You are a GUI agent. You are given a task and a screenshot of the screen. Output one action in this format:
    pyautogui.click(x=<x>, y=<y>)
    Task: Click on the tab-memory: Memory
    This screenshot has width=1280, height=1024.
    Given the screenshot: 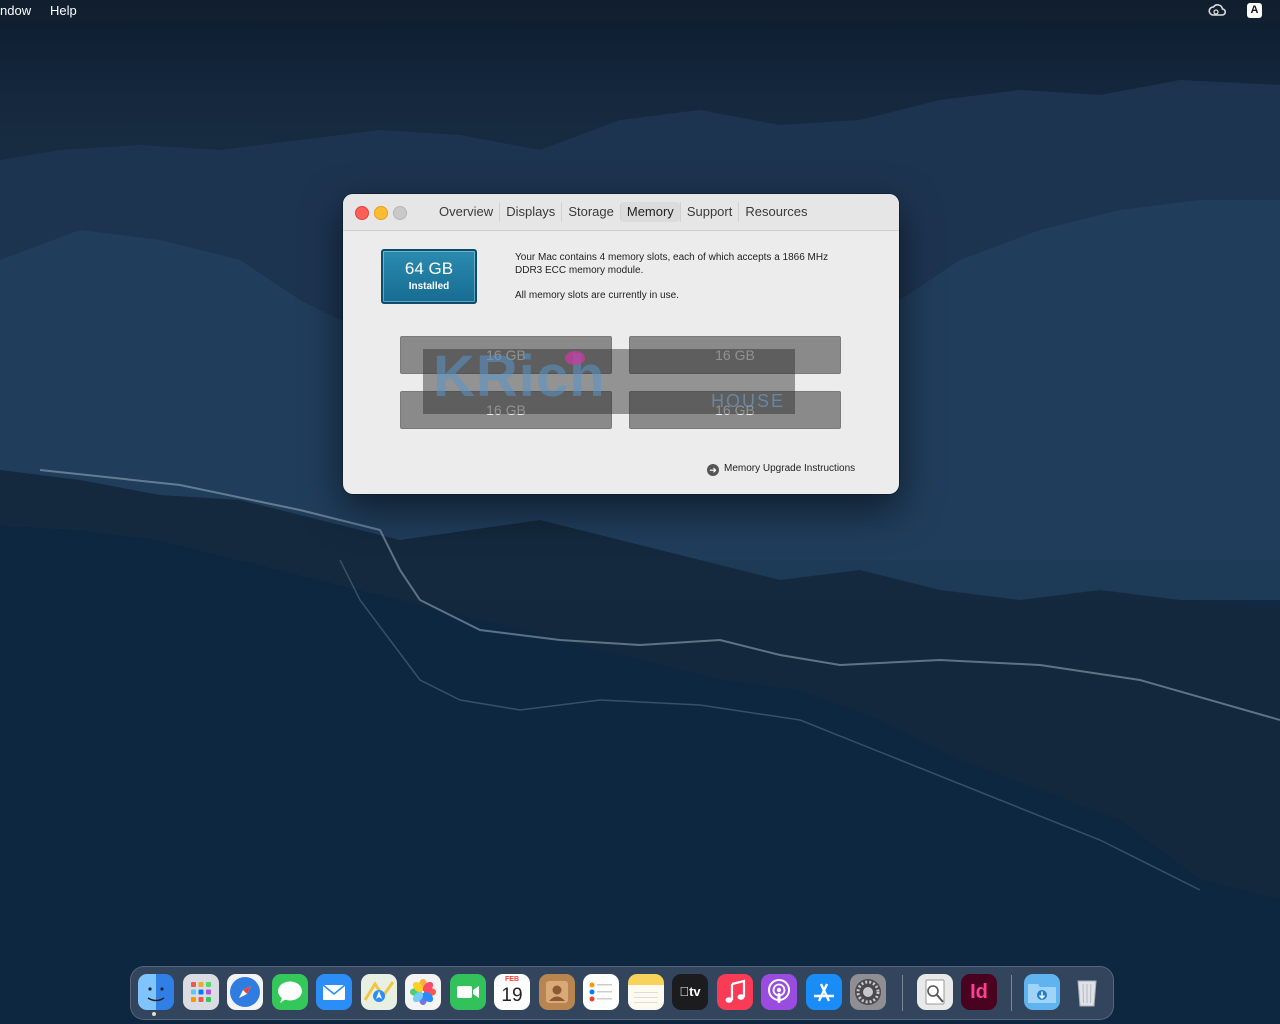 What is the action you would take?
    pyautogui.click(x=649, y=212)
    